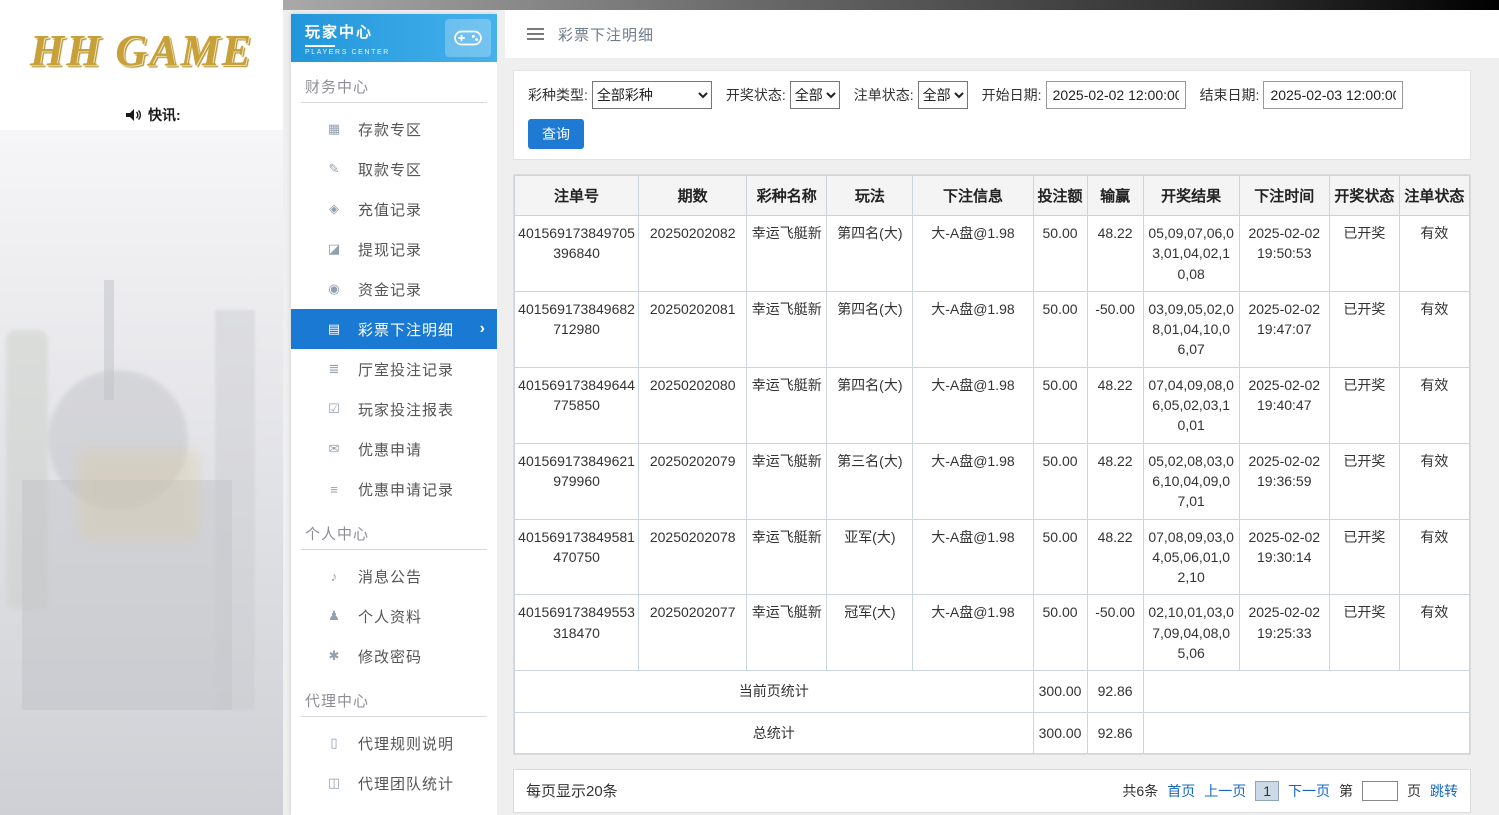  Describe the element at coordinates (406, 410) in the screenshot. I see `sidebar-item-label: 玩家投注报表` at that location.